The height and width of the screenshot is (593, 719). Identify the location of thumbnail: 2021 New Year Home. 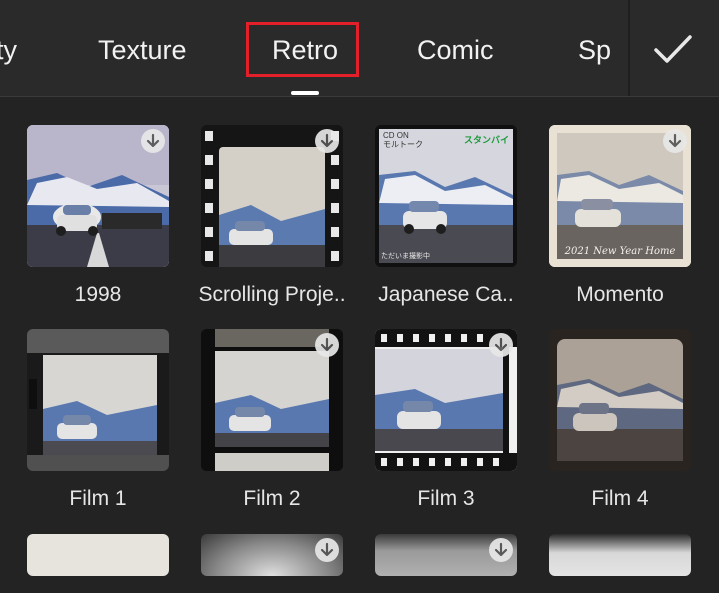
(620, 196).